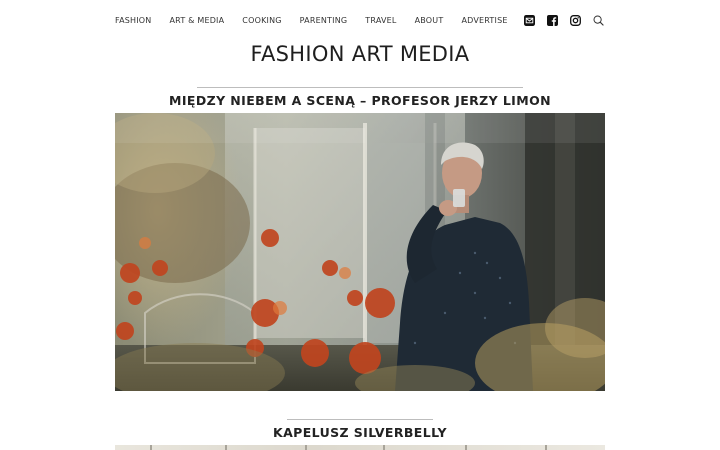  What do you see at coordinates (529, 20) in the screenshot?
I see `email-icon` at bounding box center [529, 20].